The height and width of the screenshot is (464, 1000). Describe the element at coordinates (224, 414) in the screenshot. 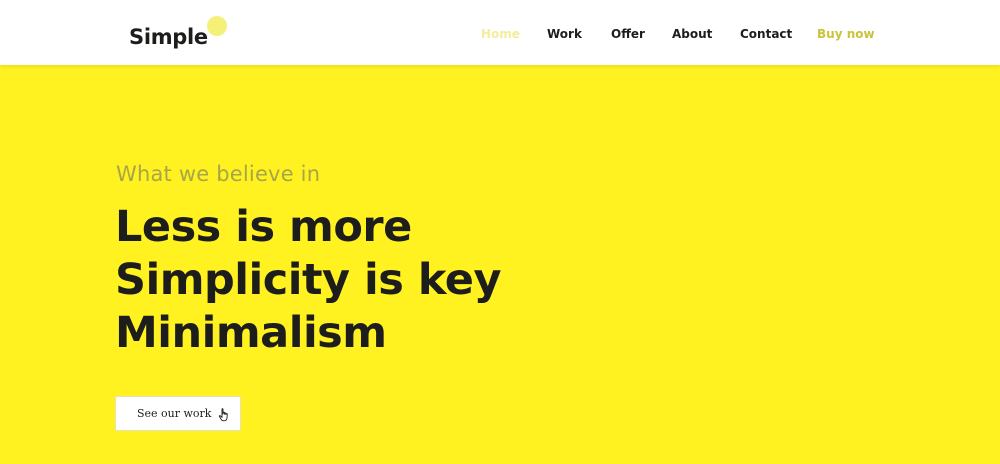

I see `pointer-hand-icon` at that location.